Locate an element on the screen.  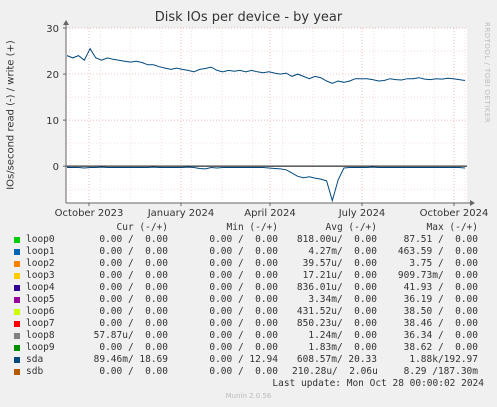
legend-max: 463.59 / 0.00 is located at coordinates (437, 251).